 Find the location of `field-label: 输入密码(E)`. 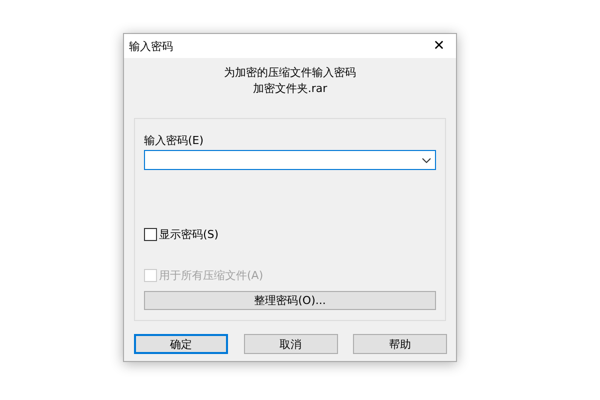

field-label: 输入密码(E) is located at coordinates (174, 140).